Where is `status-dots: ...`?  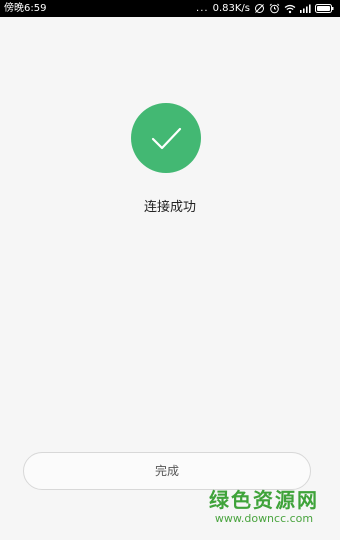
status-dots: ... is located at coordinates (202, 8).